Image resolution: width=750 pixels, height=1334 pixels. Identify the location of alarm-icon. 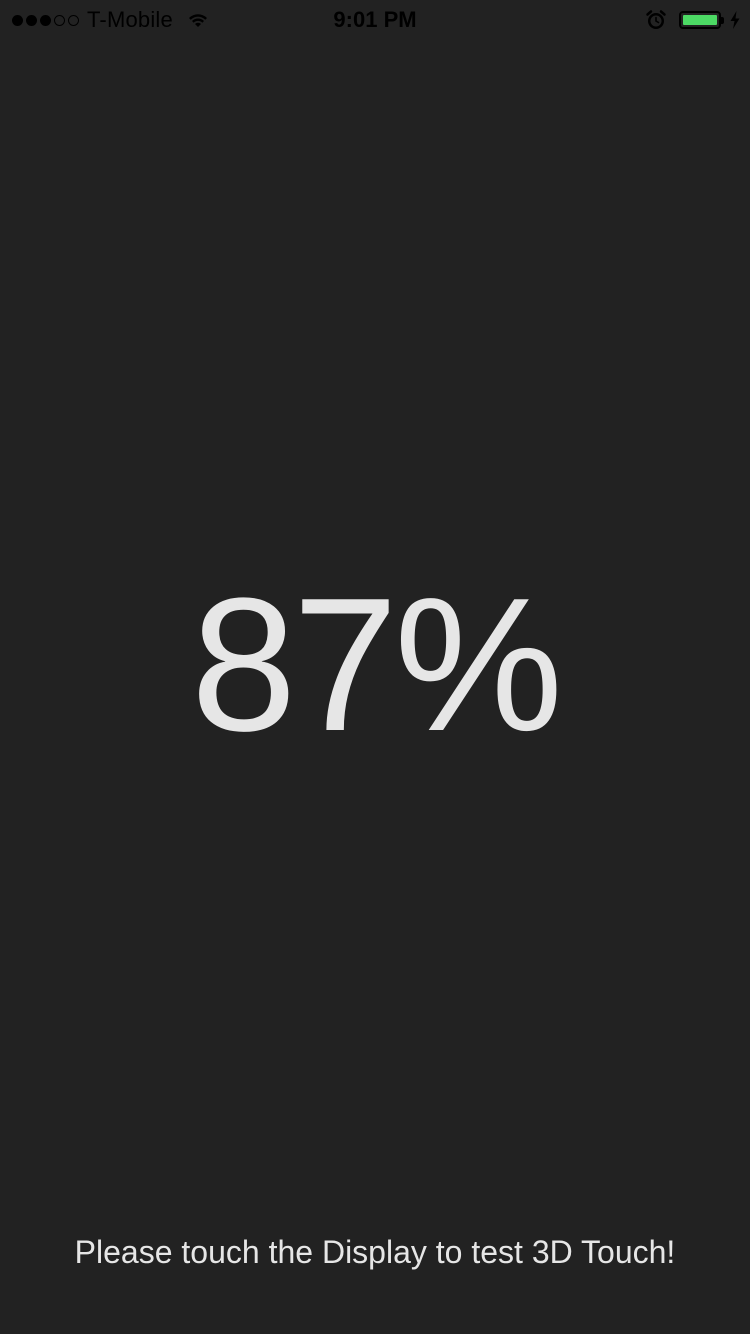
(656, 20).